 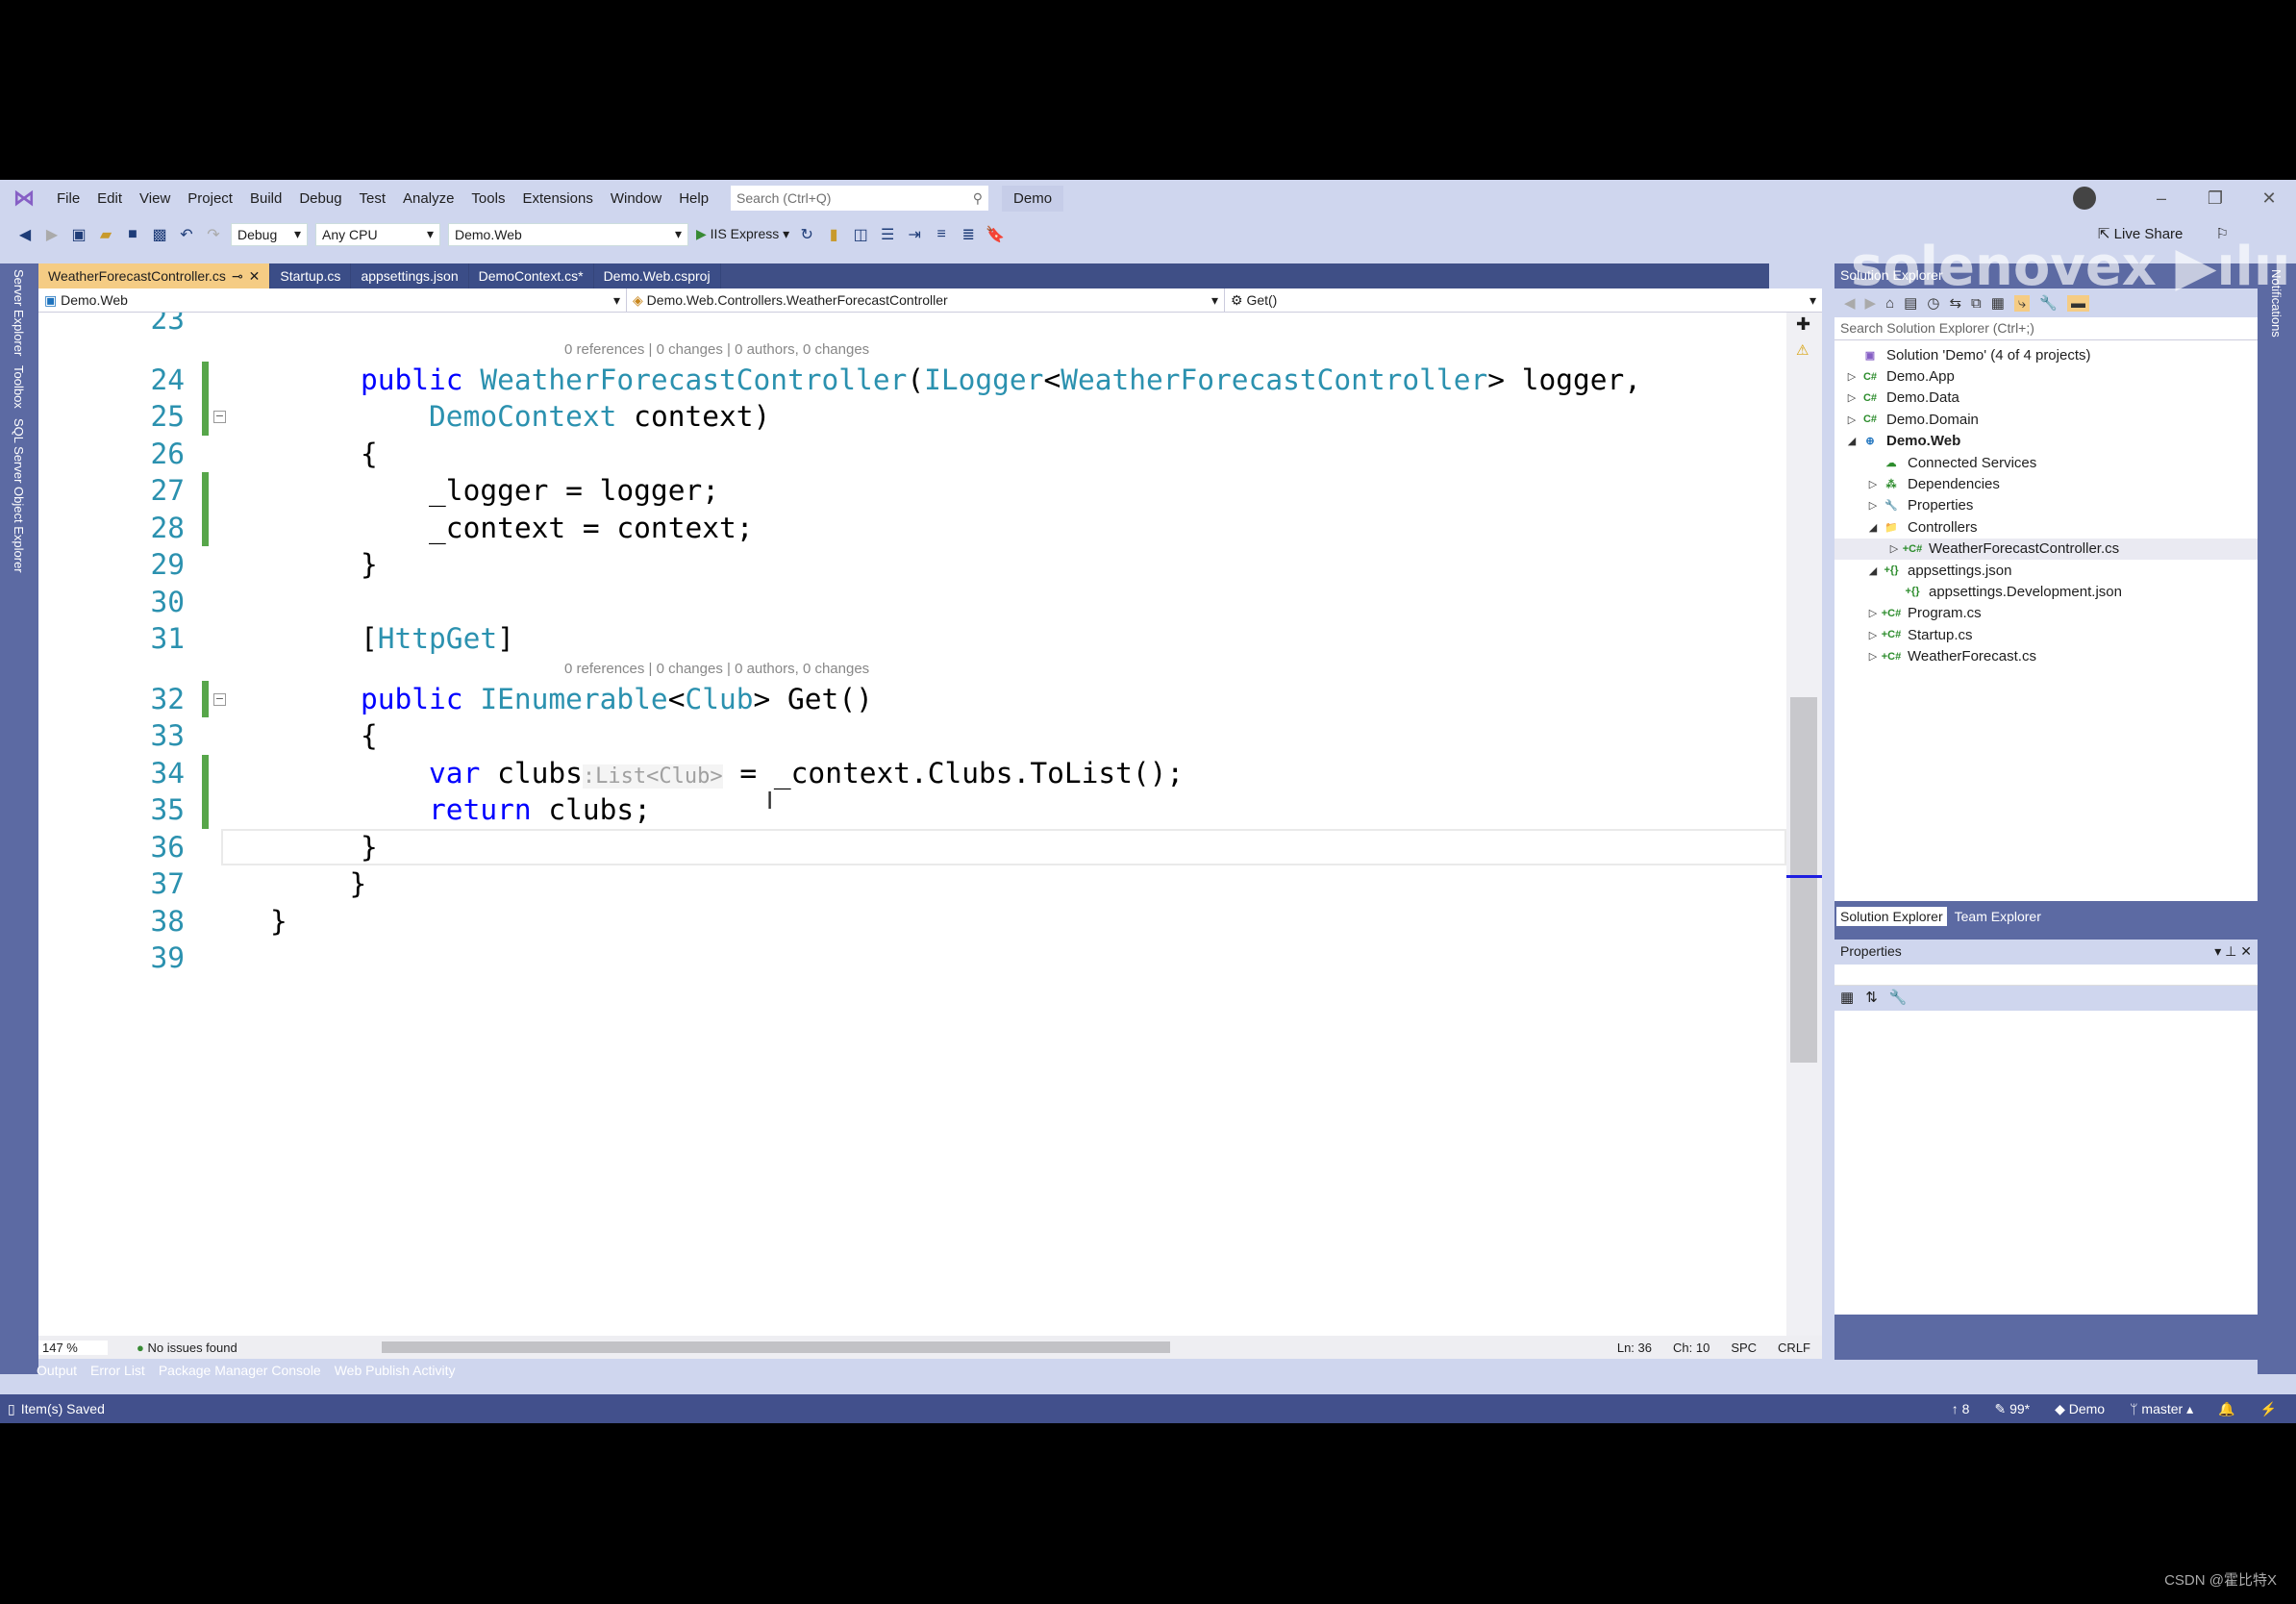 What do you see at coordinates (332, 300) in the screenshot?
I see `project-dropdown: ▣ Demo.Web ▾` at bounding box center [332, 300].